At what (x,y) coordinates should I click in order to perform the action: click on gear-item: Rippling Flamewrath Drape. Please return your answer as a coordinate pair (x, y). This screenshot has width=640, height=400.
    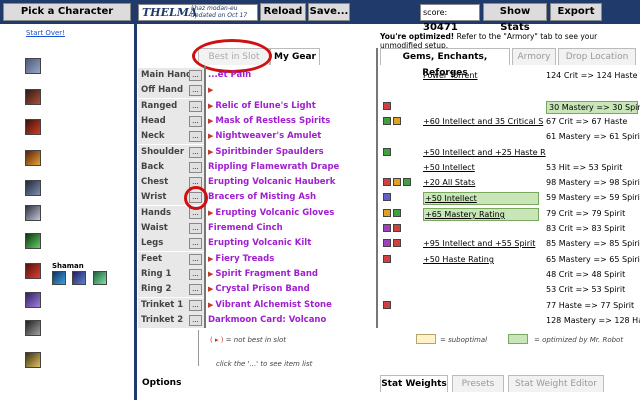
    Looking at the image, I should click on (292, 167).